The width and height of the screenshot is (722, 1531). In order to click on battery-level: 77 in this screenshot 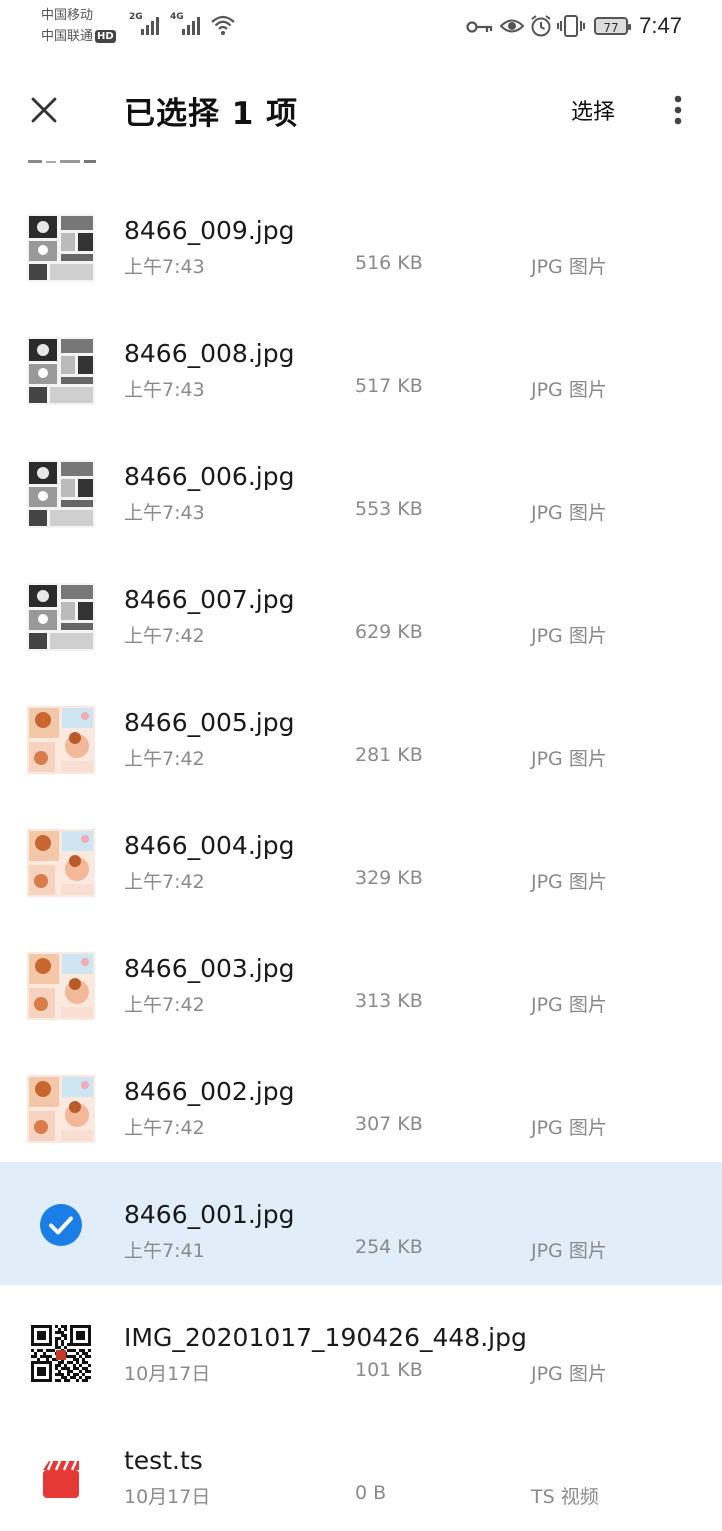, I will do `click(611, 28)`.